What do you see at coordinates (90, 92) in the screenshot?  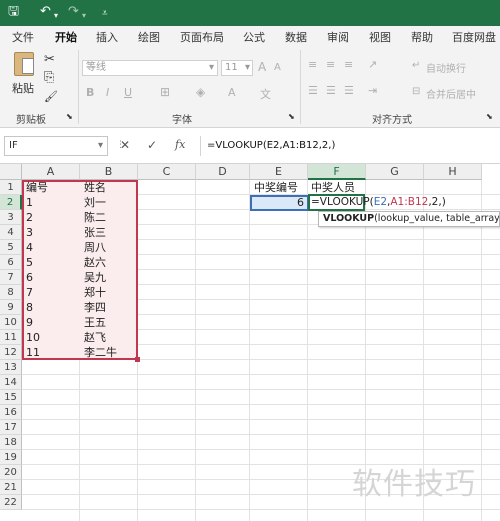 I see `bold-button: B` at bounding box center [90, 92].